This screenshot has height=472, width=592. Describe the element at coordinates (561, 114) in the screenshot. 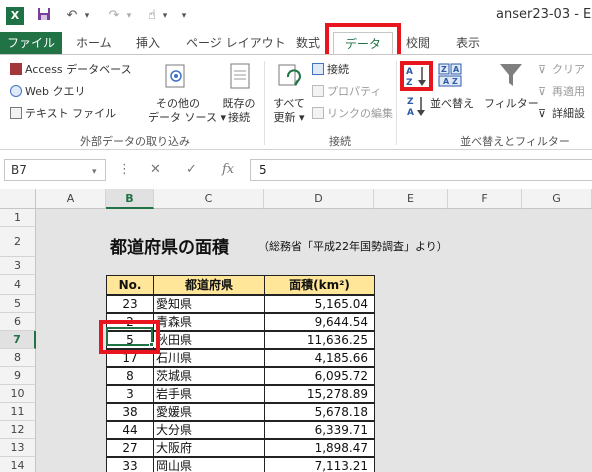

I see `advanced-filter-button: ⊽ 詳細設` at that location.